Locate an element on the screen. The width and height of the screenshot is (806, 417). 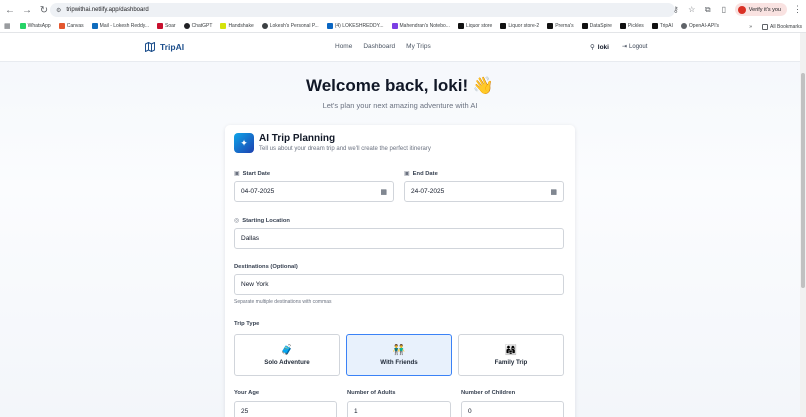
destinations-value: New York is located at coordinates (255, 284).